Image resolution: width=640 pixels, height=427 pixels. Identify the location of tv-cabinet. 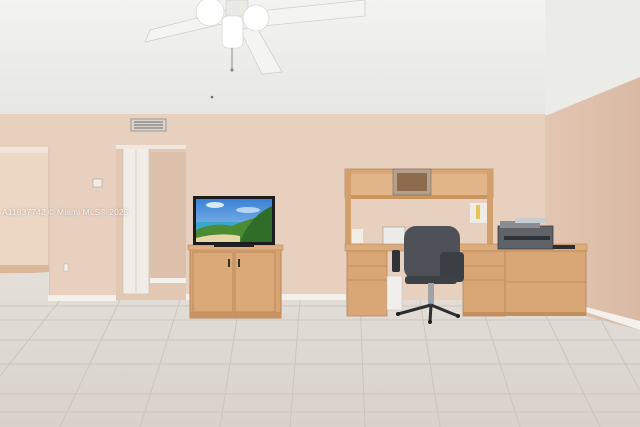
(235, 281).